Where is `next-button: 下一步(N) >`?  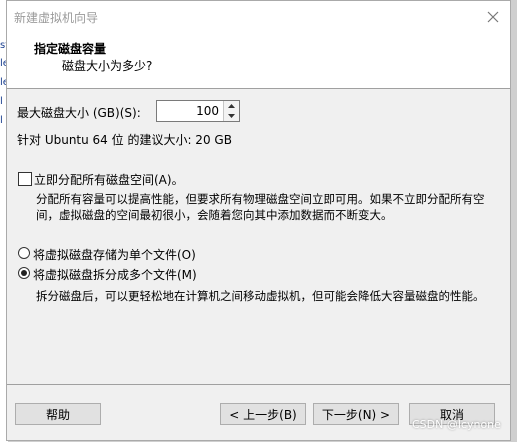 next-button: 下一步(N) > is located at coordinates (356, 414).